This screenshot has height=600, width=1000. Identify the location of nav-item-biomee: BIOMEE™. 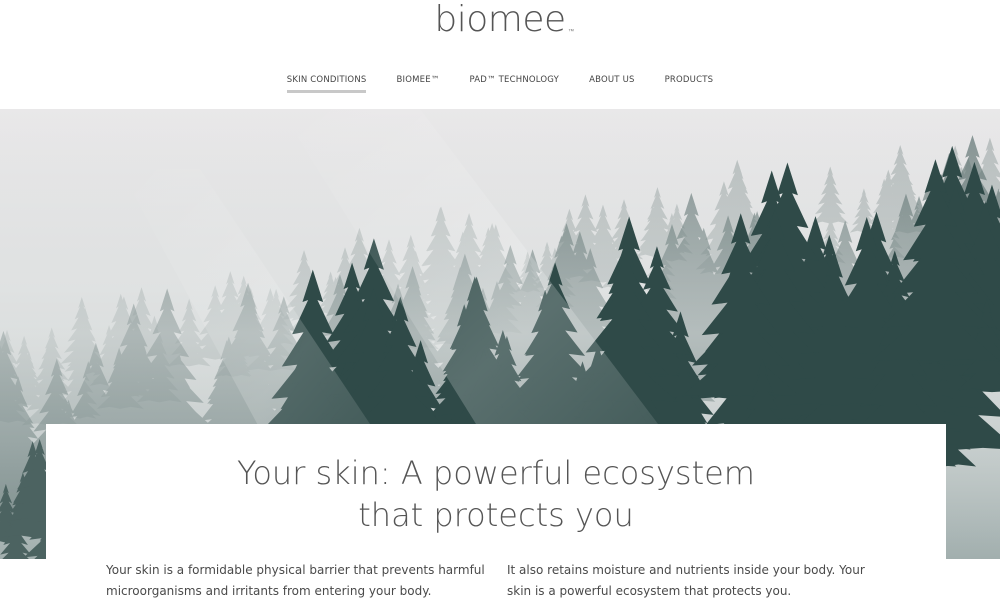
(417, 84).